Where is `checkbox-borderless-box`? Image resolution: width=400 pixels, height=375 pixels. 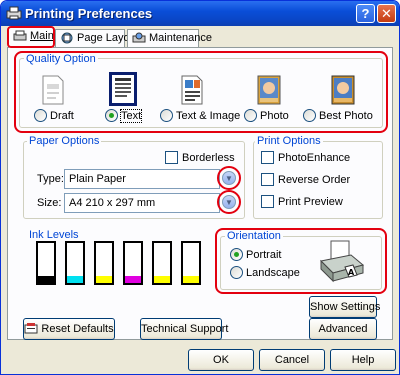 checkbox-borderless-box is located at coordinates (171, 157).